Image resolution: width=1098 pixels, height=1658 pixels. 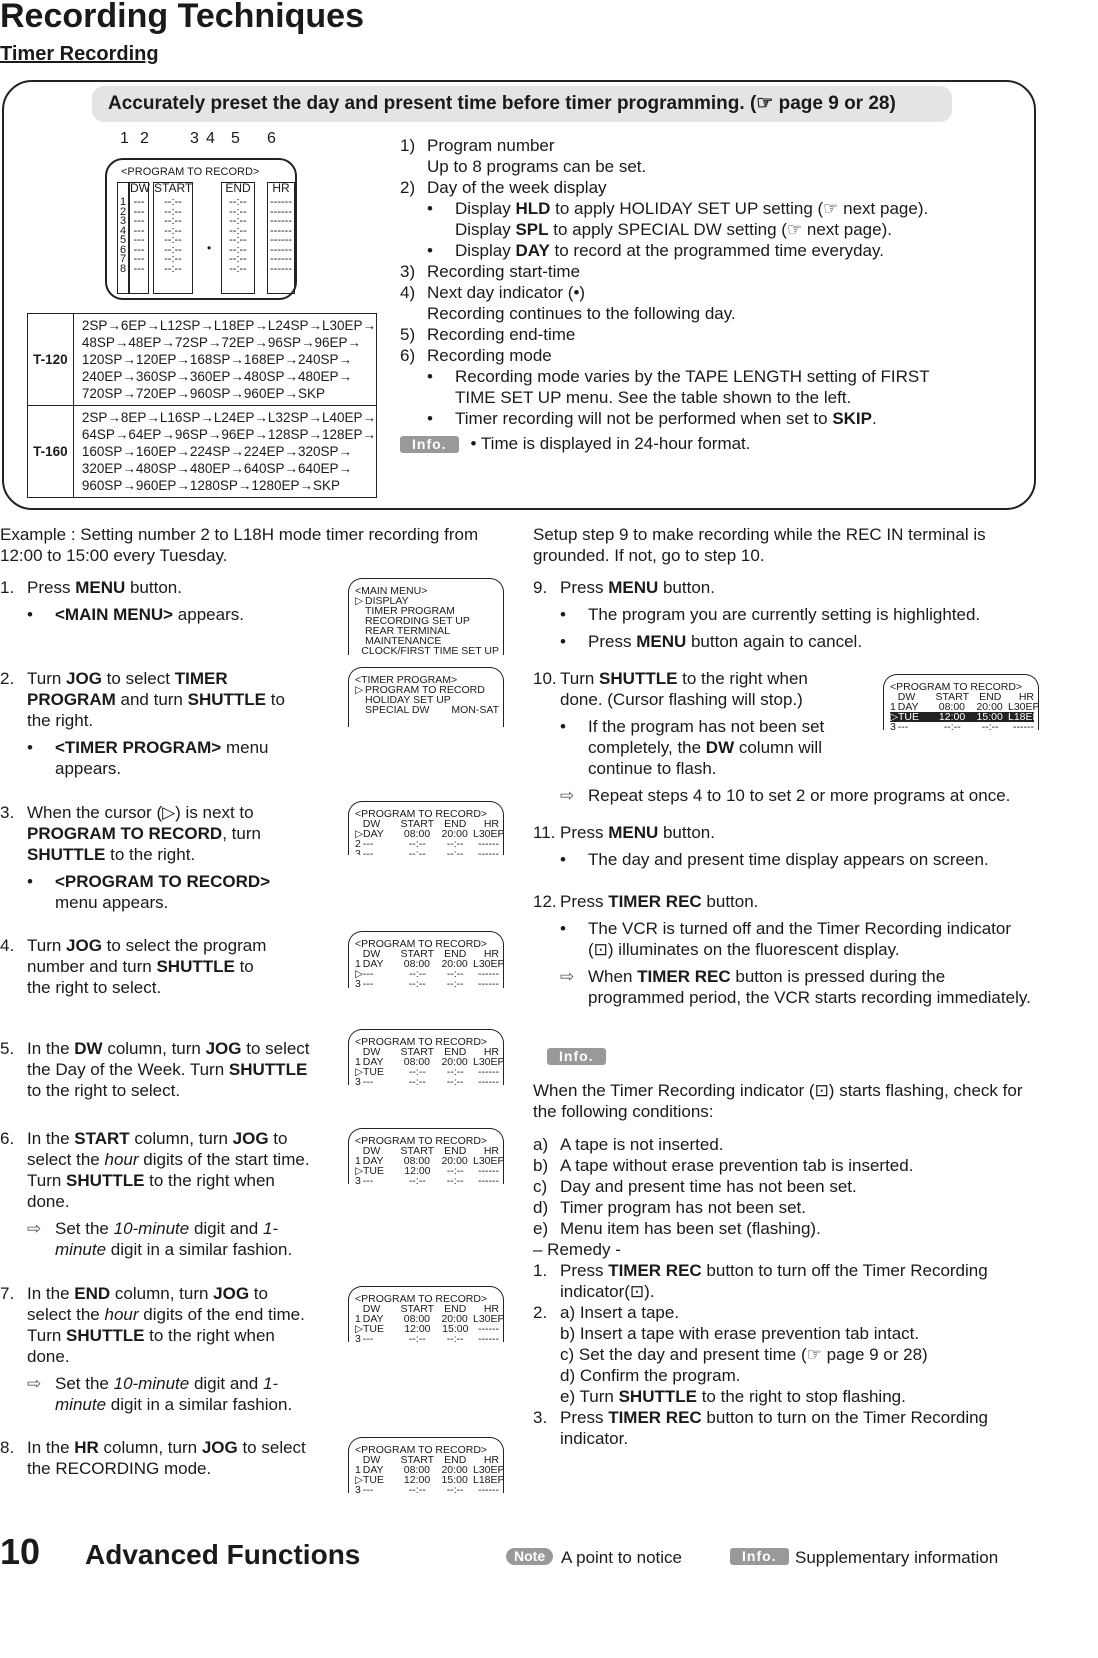 I want to click on step-heading: 11. Press MENU button., so click(x=783, y=832).